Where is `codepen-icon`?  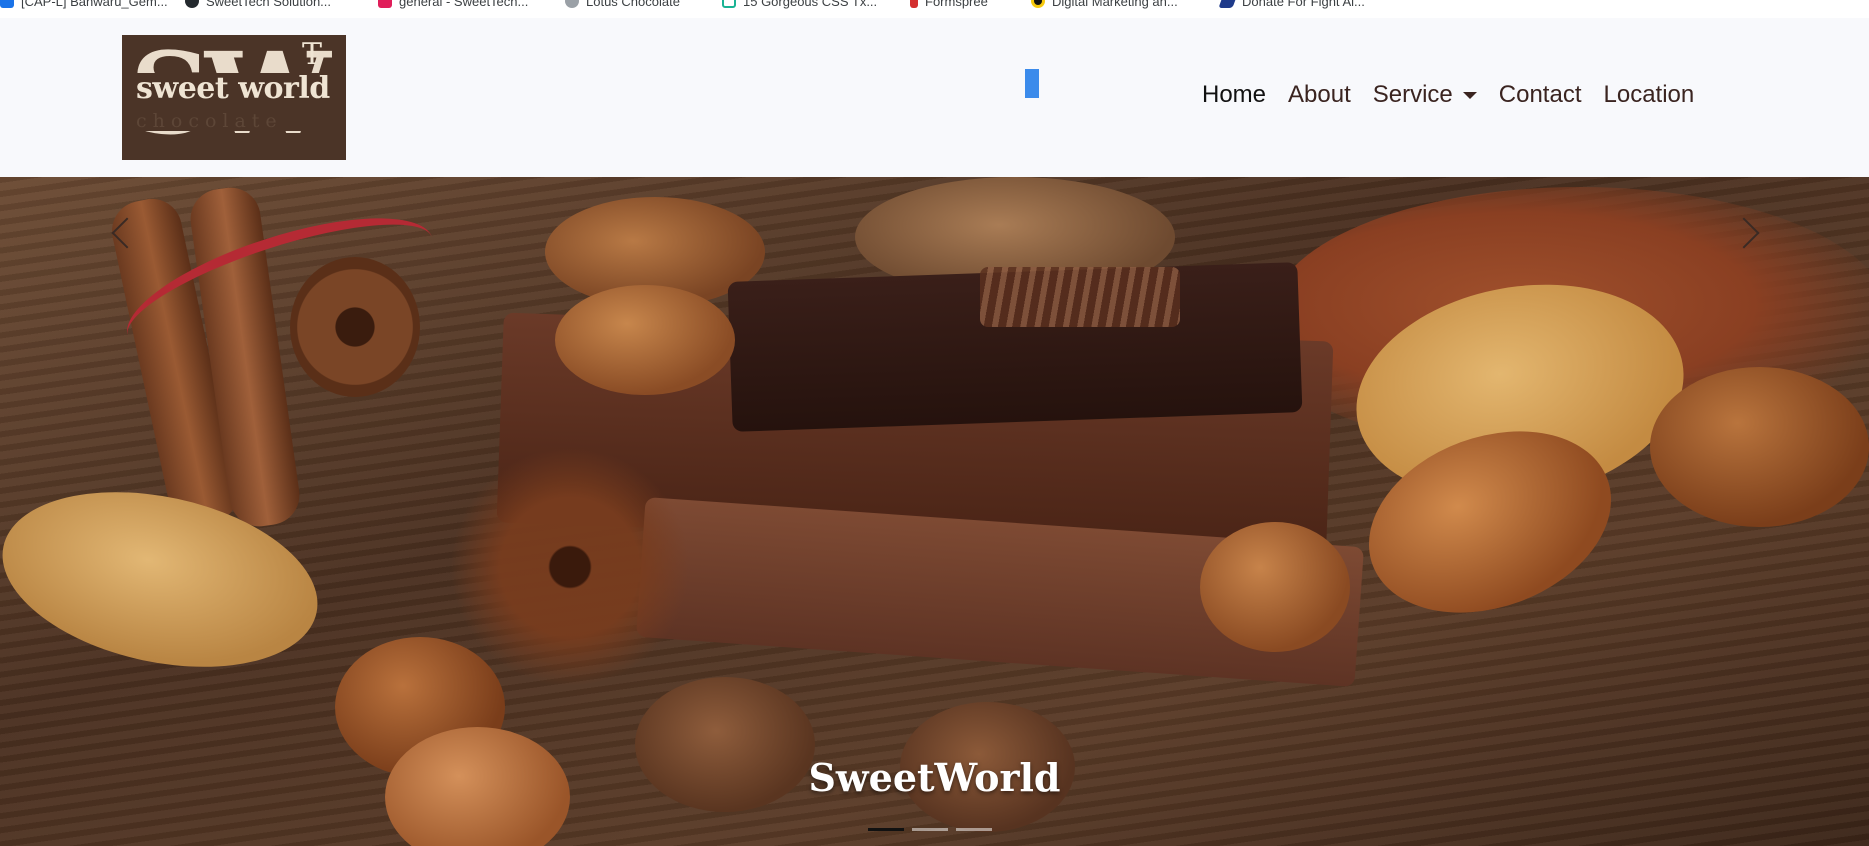 codepen-icon is located at coordinates (729, 4).